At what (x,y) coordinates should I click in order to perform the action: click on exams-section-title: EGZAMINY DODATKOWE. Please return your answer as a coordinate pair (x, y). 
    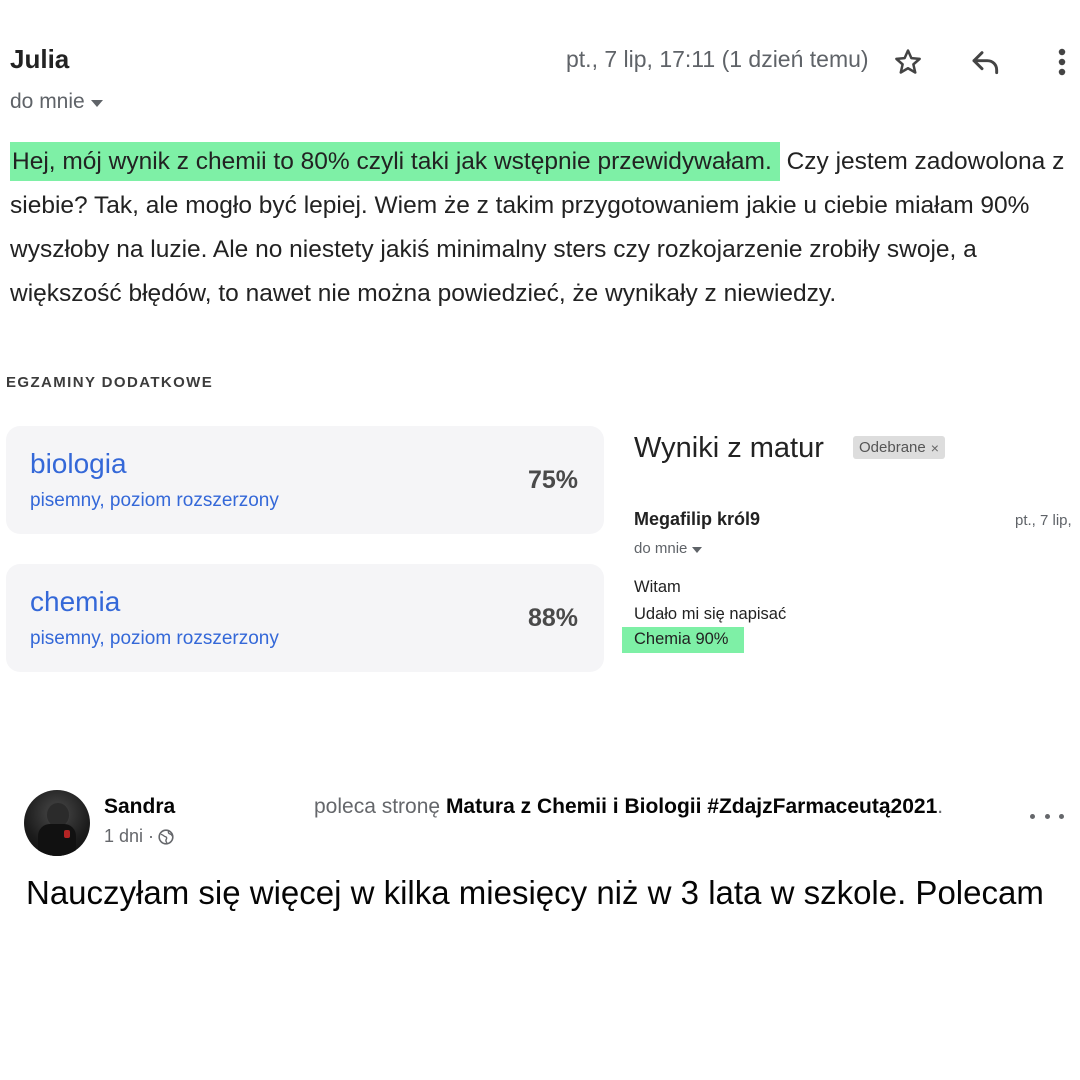
    Looking at the image, I should click on (110, 382).